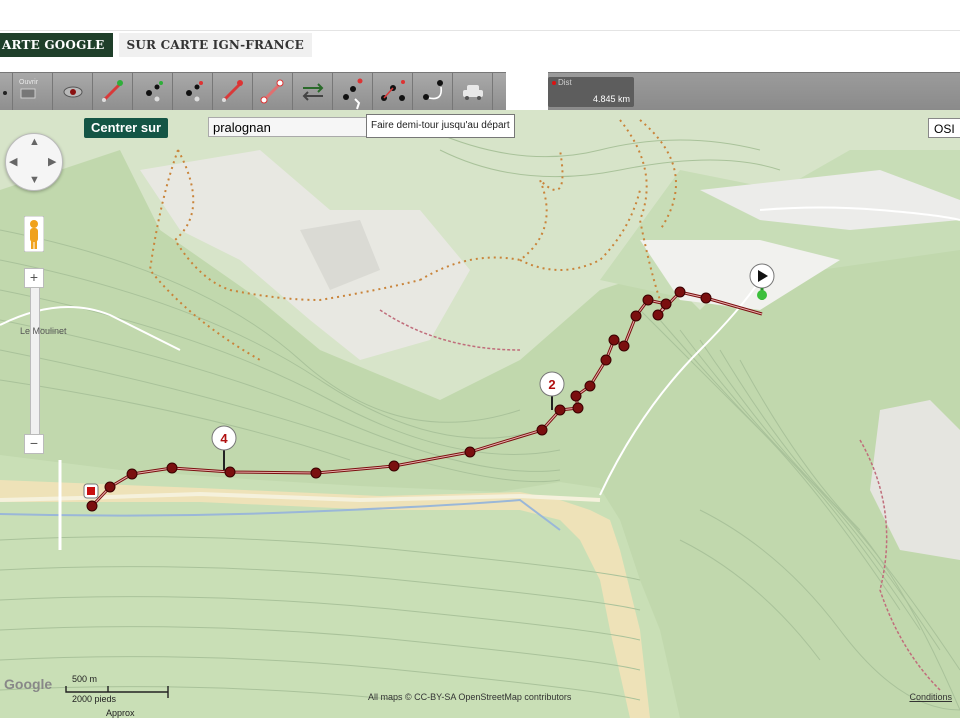 This screenshot has height=720, width=960. What do you see at coordinates (565, 82) in the screenshot?
I see `distance-label: Dist` at bounding box center [565, 82].